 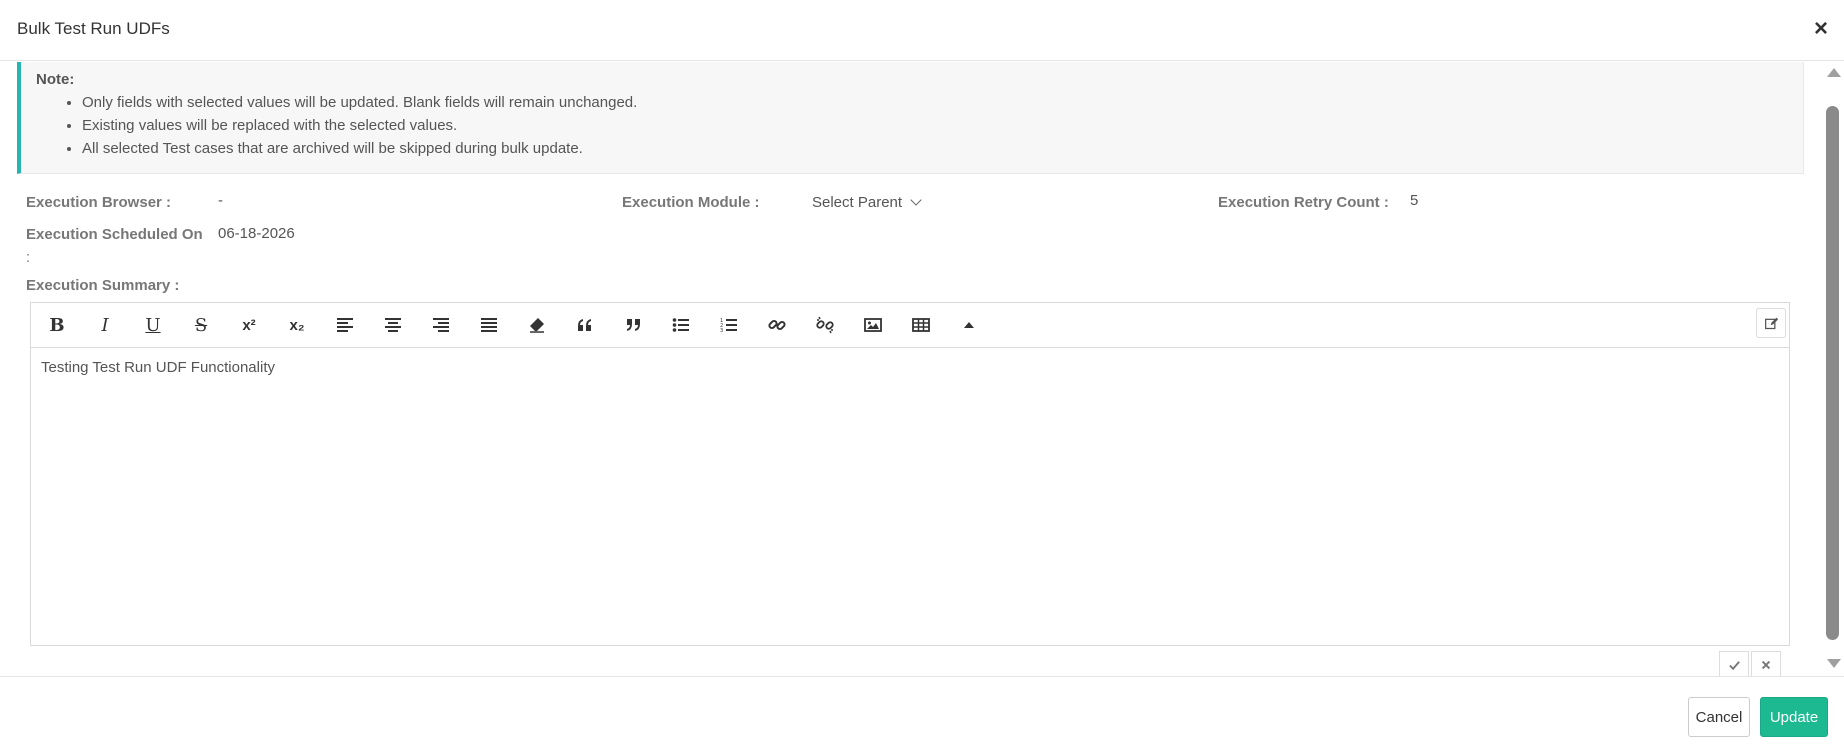 I want to click on edit-icon, so click(x=1771, y=323).